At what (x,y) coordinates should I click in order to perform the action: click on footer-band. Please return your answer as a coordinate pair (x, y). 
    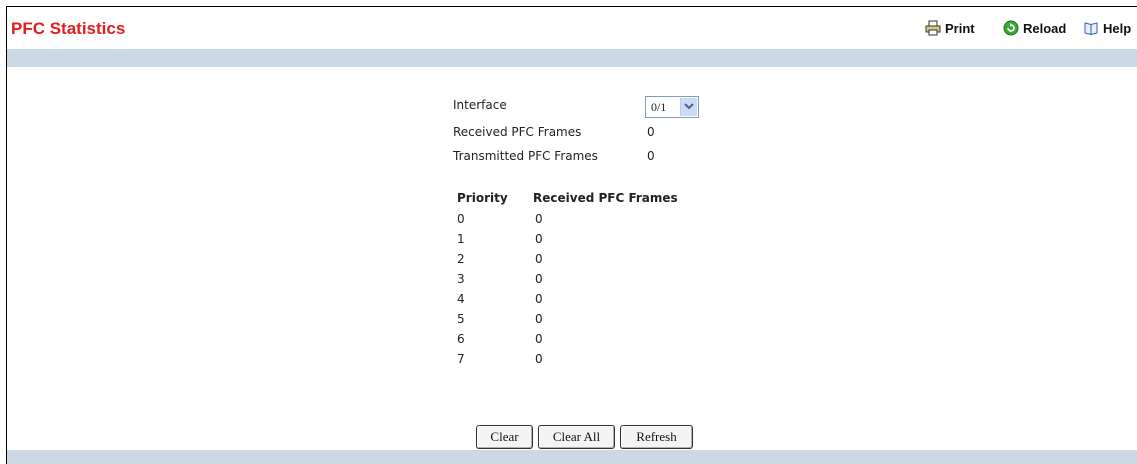
    Looking at the image, I should click on (572, 457).